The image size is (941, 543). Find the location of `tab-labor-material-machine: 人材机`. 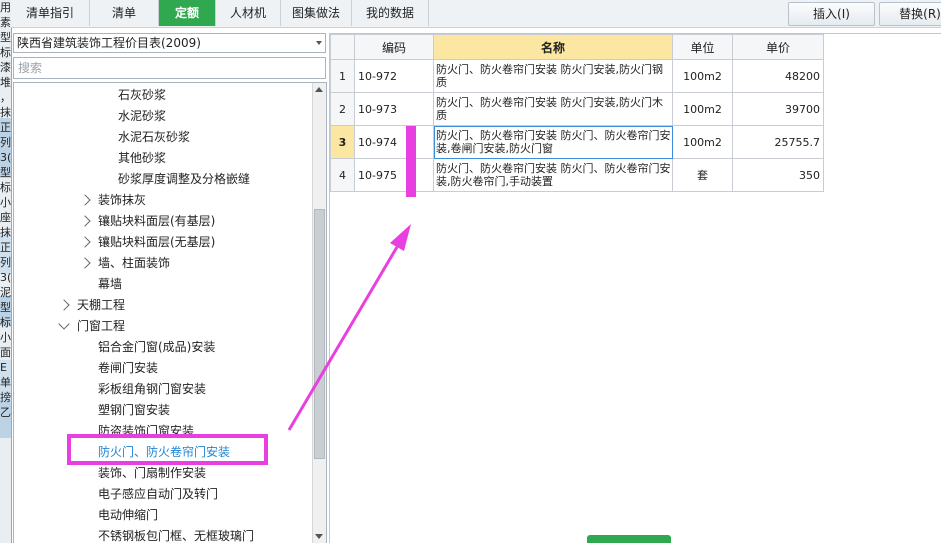

tab-labor-material-machine: 人材机 is located at coordinates (248, 13).